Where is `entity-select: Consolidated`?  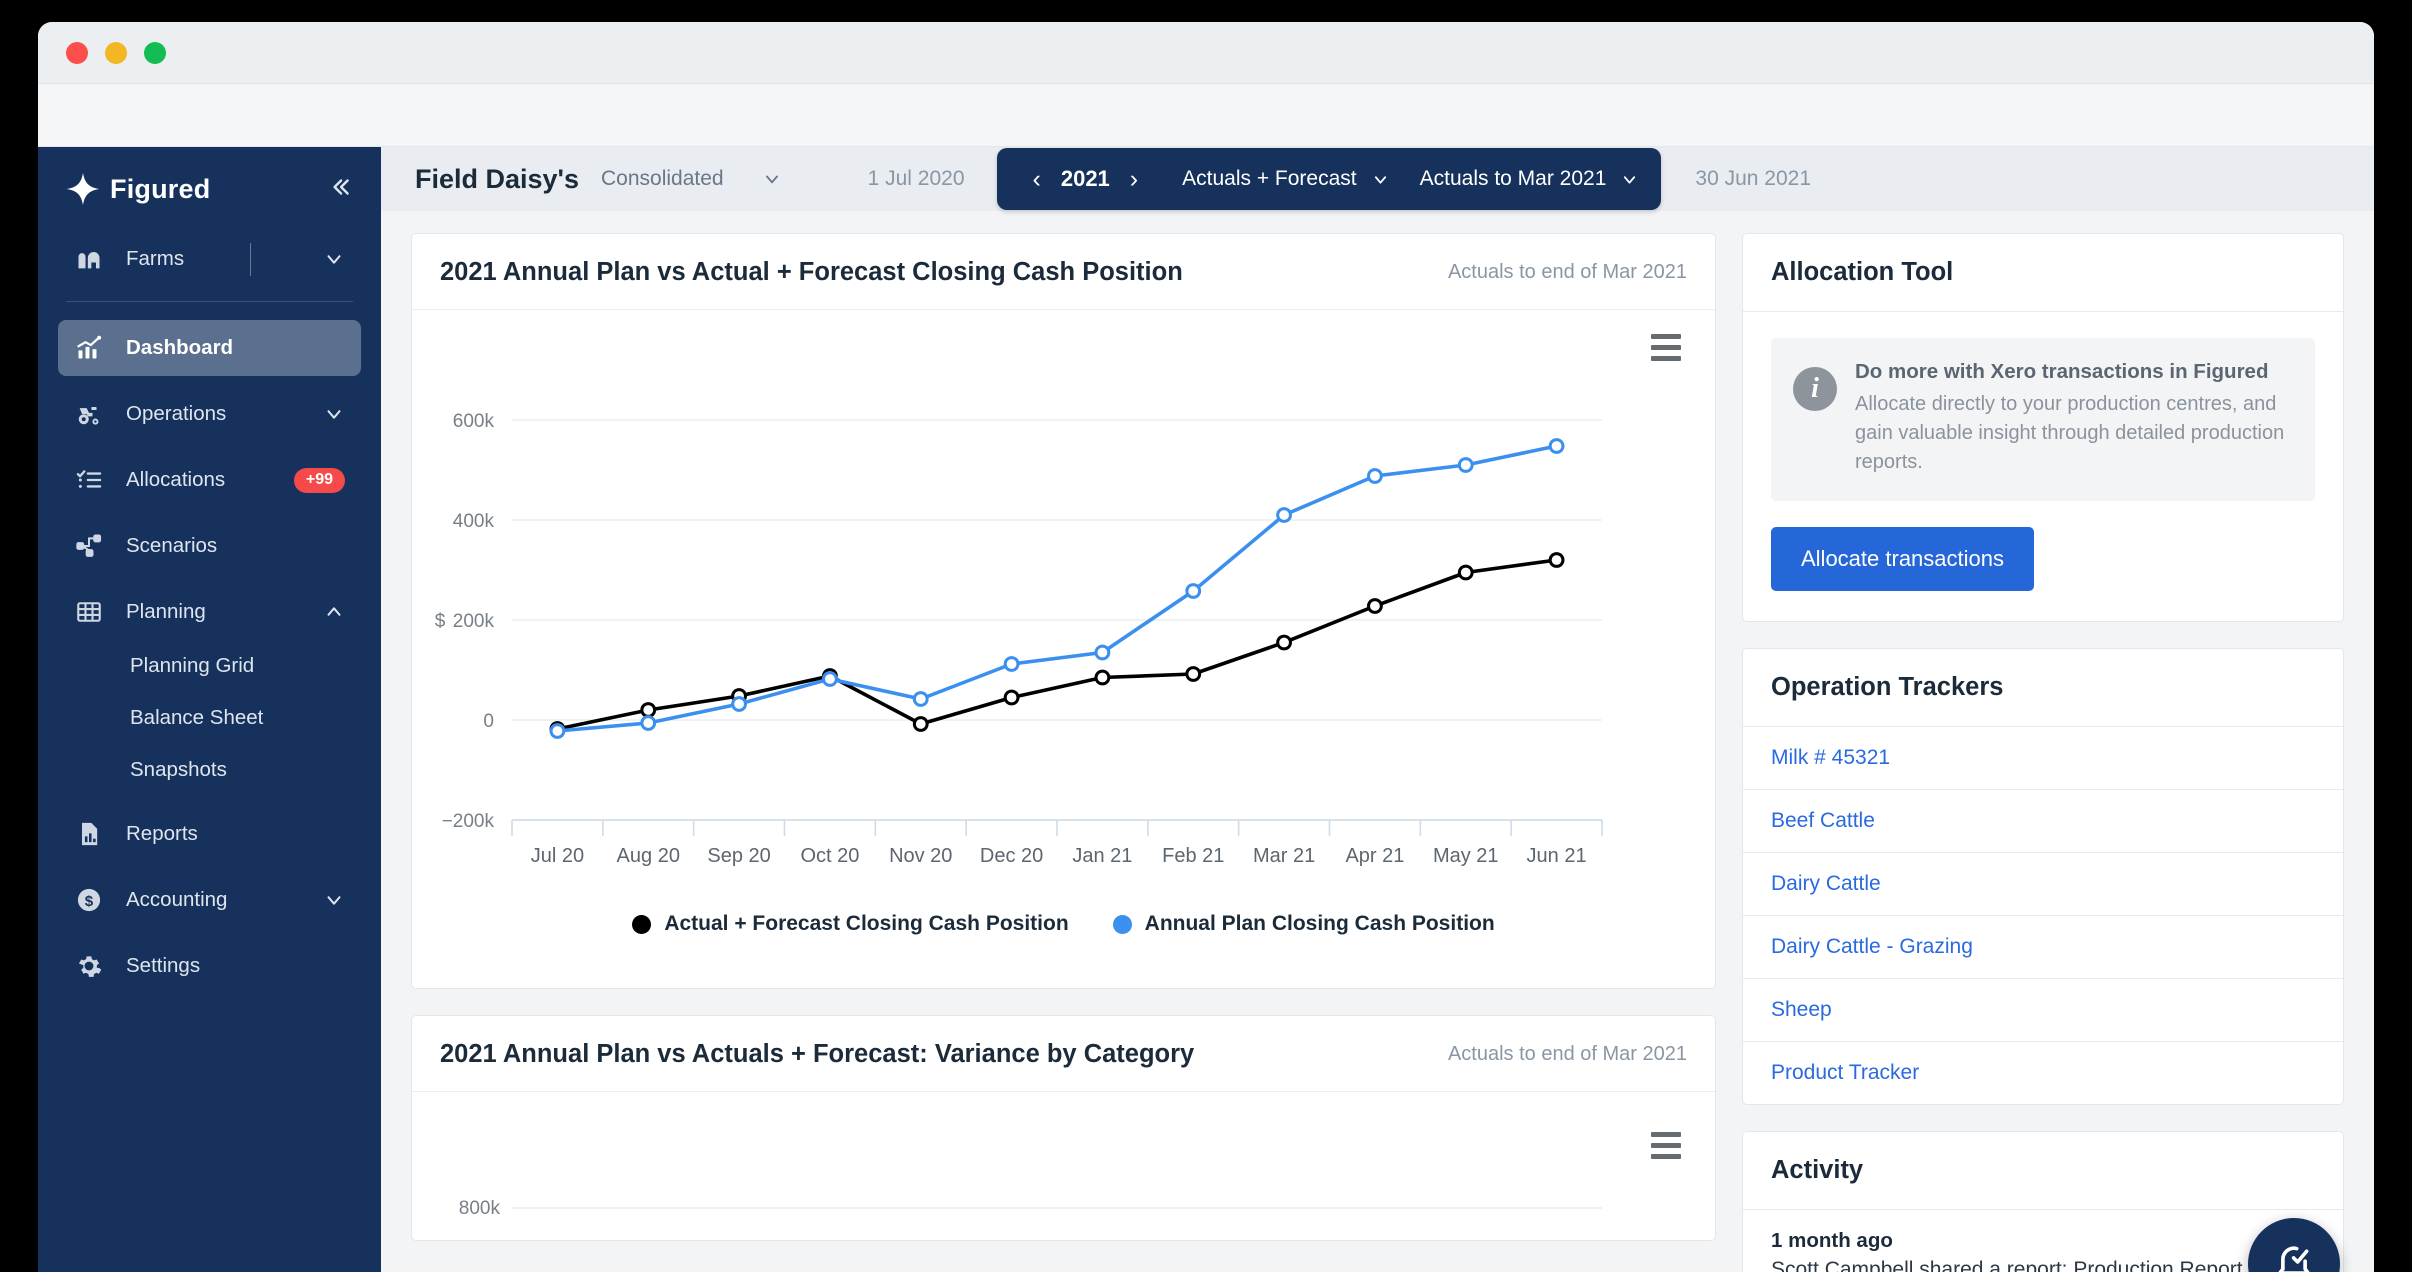 entity-select: Consolidated is located at coordinates (691, 179).